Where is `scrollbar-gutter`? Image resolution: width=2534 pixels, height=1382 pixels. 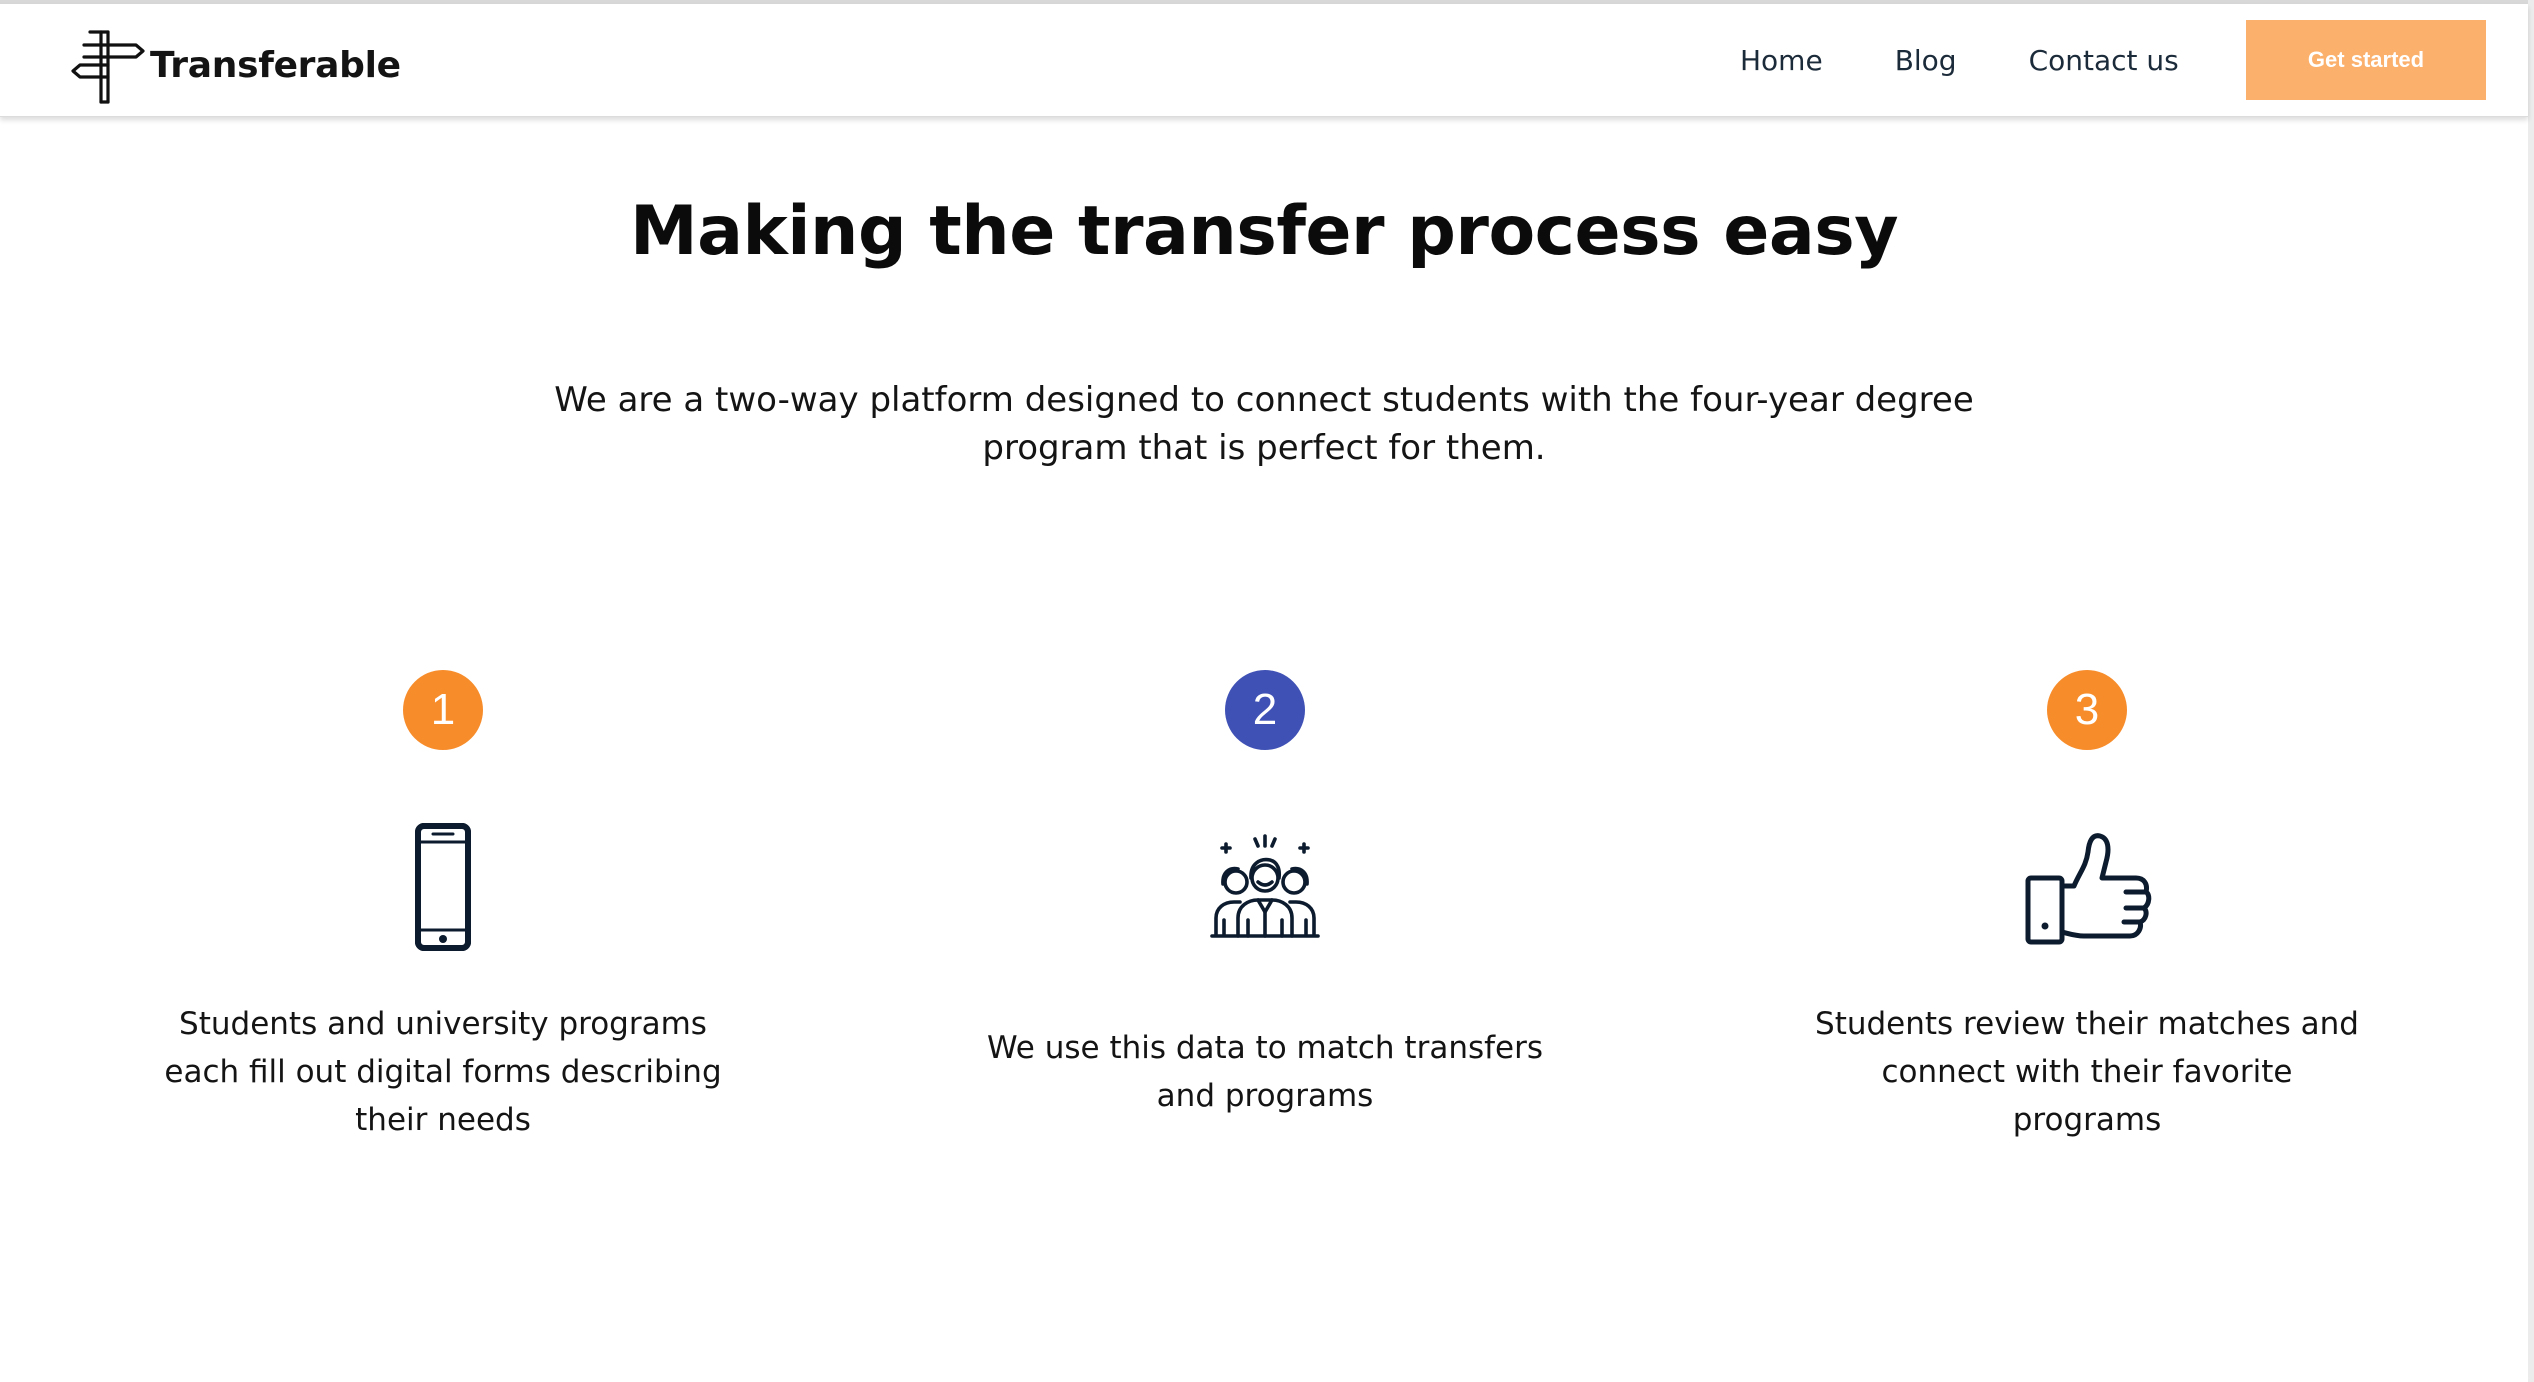
scrollbar-gutter is located at coordinates (2531, 691).